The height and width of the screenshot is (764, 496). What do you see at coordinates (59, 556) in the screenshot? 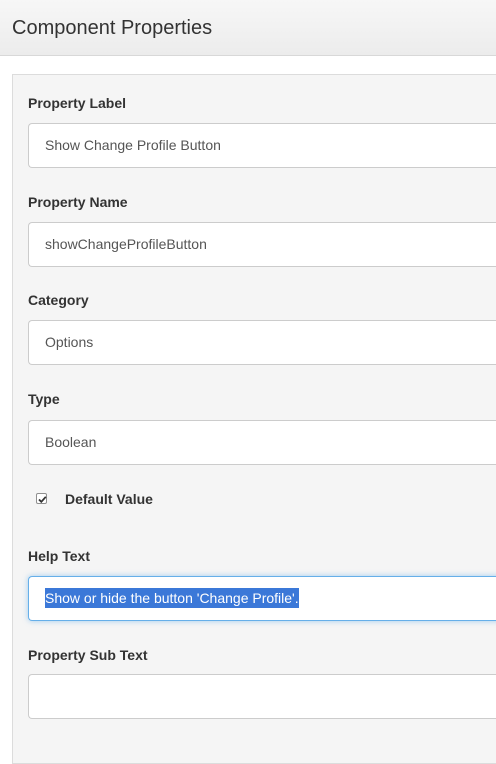
I see `help-text-label: Help Text` at bounding box center [59, 556].